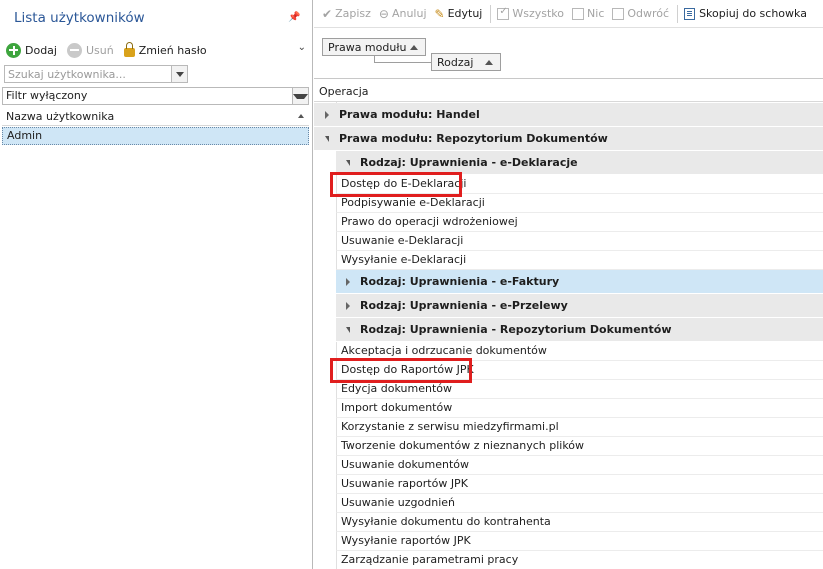 This screenshot has height=569, width=823. Describe the element at coordinates (579, 446) in the screenshot. I see `list-item: Tworzenie dokumentów z nieznanych plików` at that location.